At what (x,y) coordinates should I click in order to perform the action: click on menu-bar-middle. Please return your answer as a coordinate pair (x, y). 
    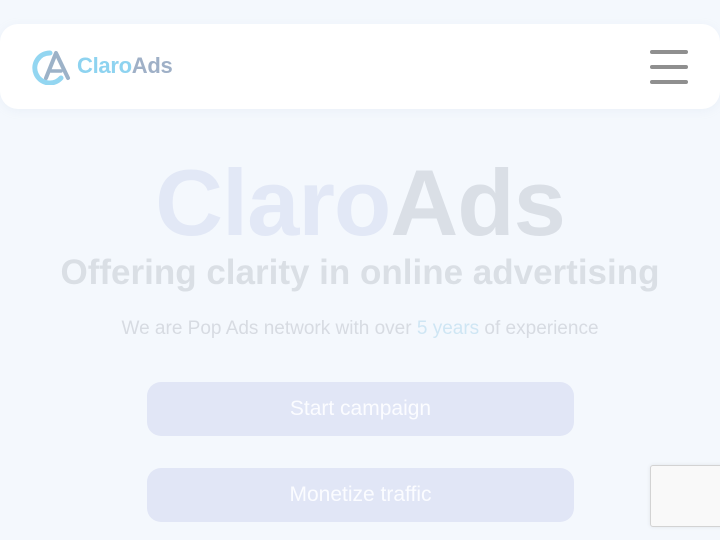
    Looking at the image, I should click on (669, 67).